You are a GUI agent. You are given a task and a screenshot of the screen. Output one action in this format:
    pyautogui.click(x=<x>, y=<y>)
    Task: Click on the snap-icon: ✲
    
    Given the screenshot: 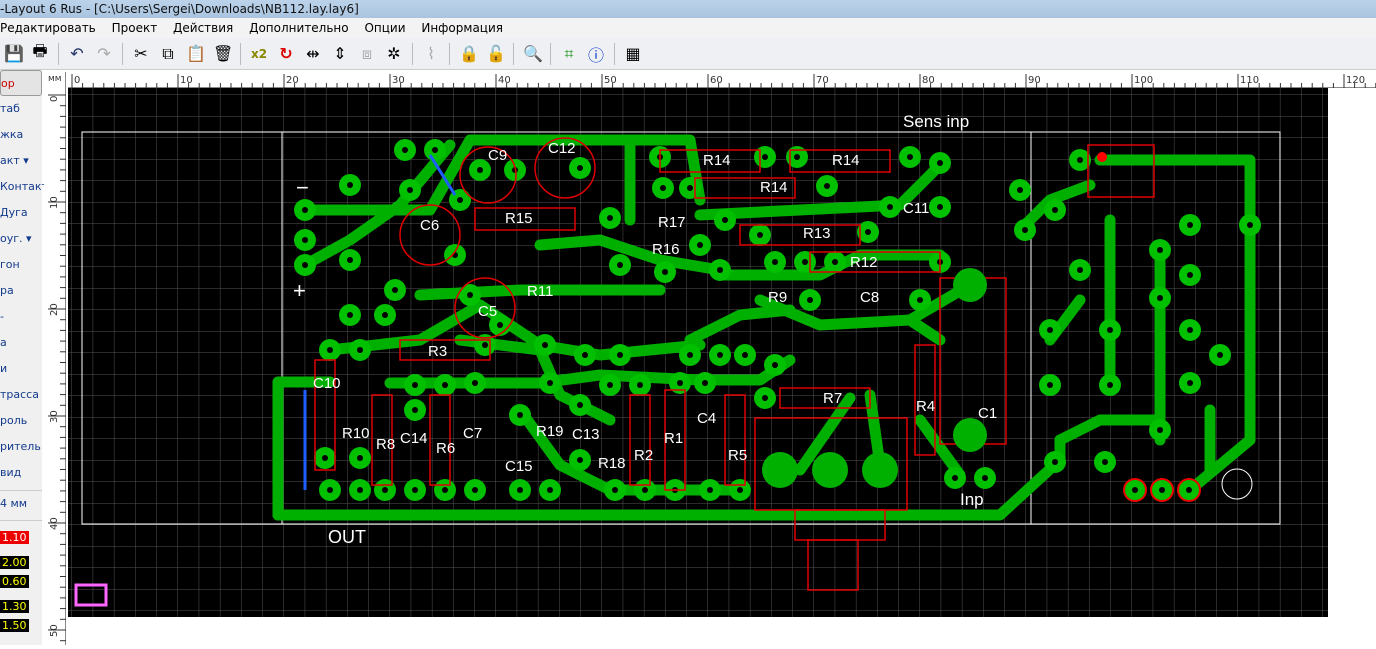 What is the action you would take?
    pyautogui.click(x=394, y=53)
    